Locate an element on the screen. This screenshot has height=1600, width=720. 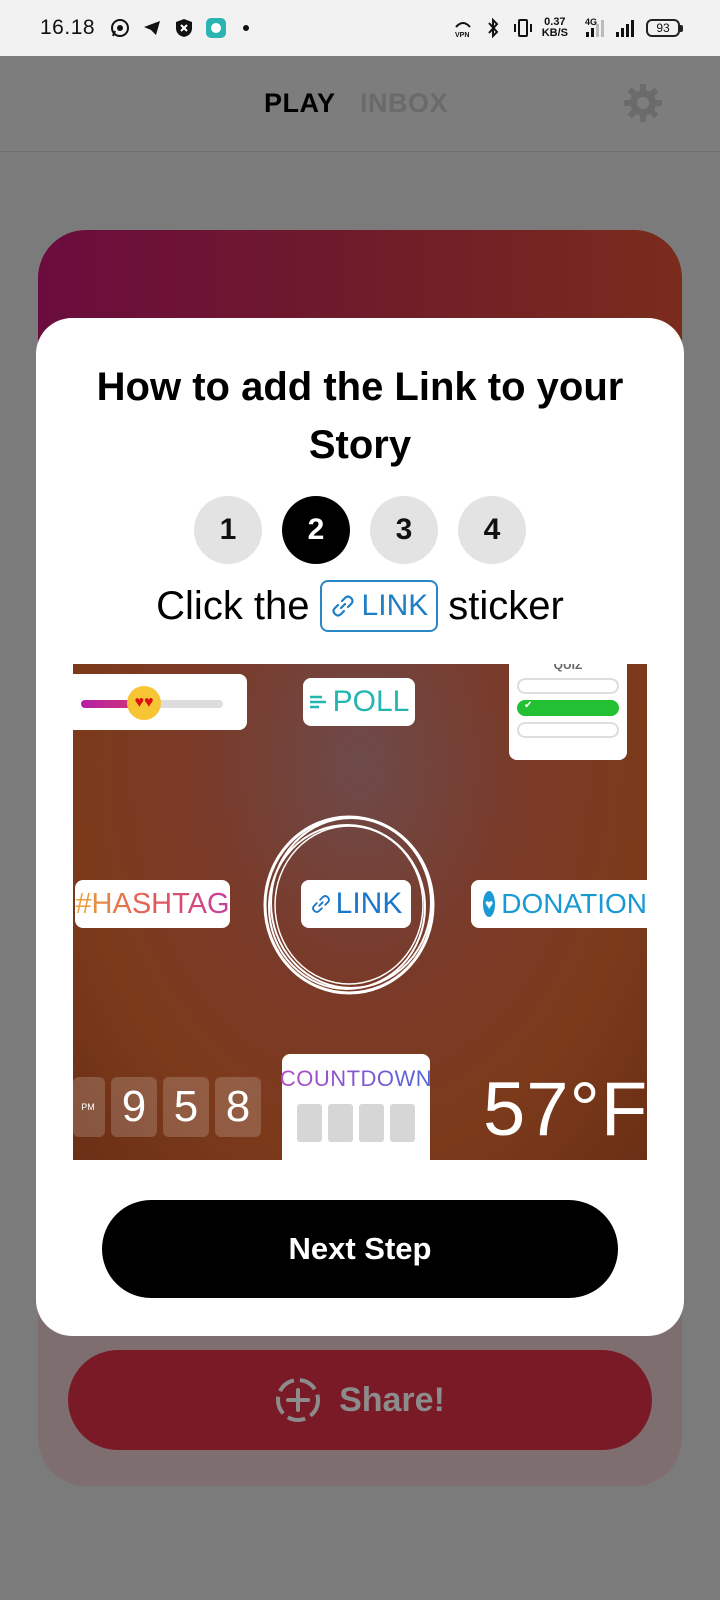
status-bar: 16.18 VPN 0.37 KB/S 4G 93 is located at coordinates (360, 28).